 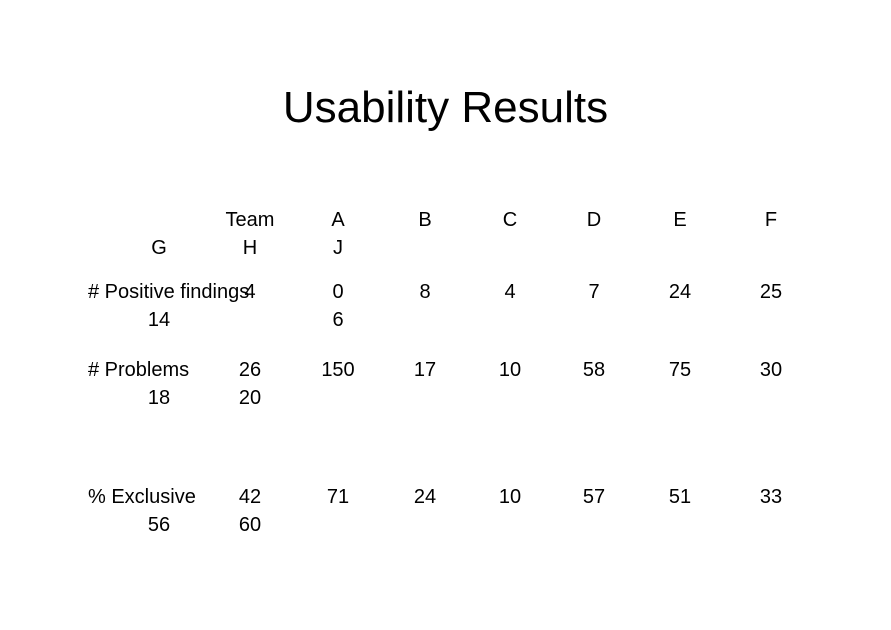 What do you see at coordinates (142, 242) in the screenshot?
I see `header-cell-label: G` at bounding box center [142, 242].